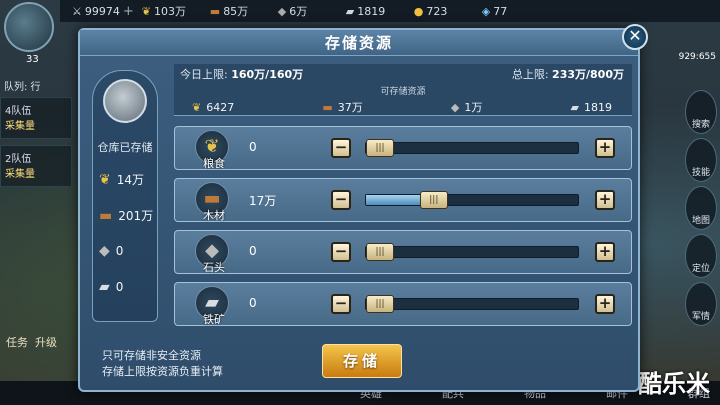 Image resolution: width=720 pixels, height=405 pixels. I want to click on resource-name: 粮食, so click(214, 163).